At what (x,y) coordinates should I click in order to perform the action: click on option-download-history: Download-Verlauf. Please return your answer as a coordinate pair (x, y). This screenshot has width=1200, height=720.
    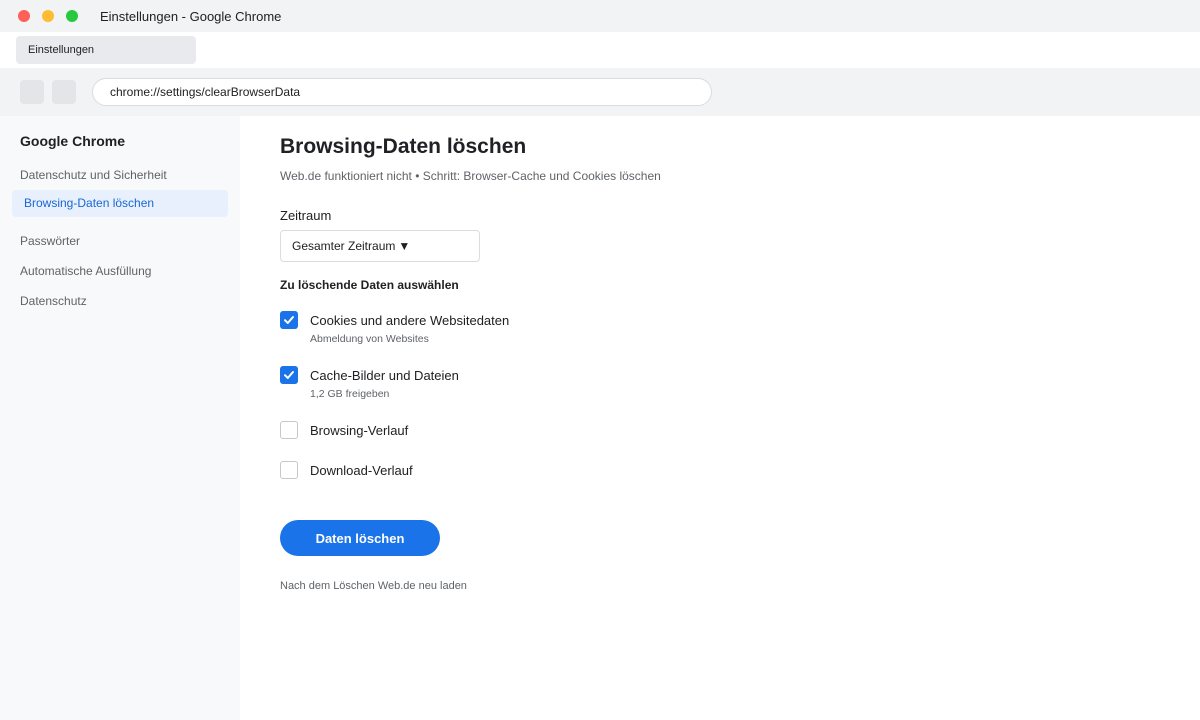
    Looking at the image, I should click on (580, 481).